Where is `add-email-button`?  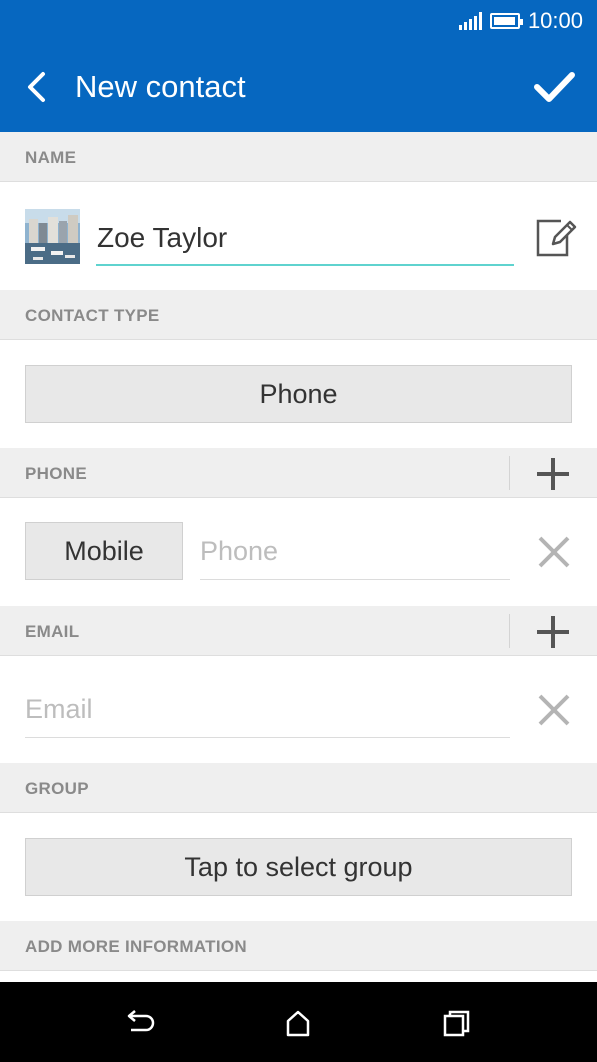
add-email-button is located at coordinates (553, 632).